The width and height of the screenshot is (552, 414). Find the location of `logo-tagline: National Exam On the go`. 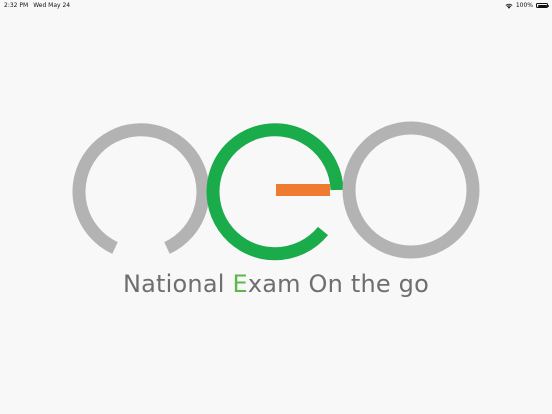

logo-tagline: National Exam On the go is located at coordinates (276, 284).